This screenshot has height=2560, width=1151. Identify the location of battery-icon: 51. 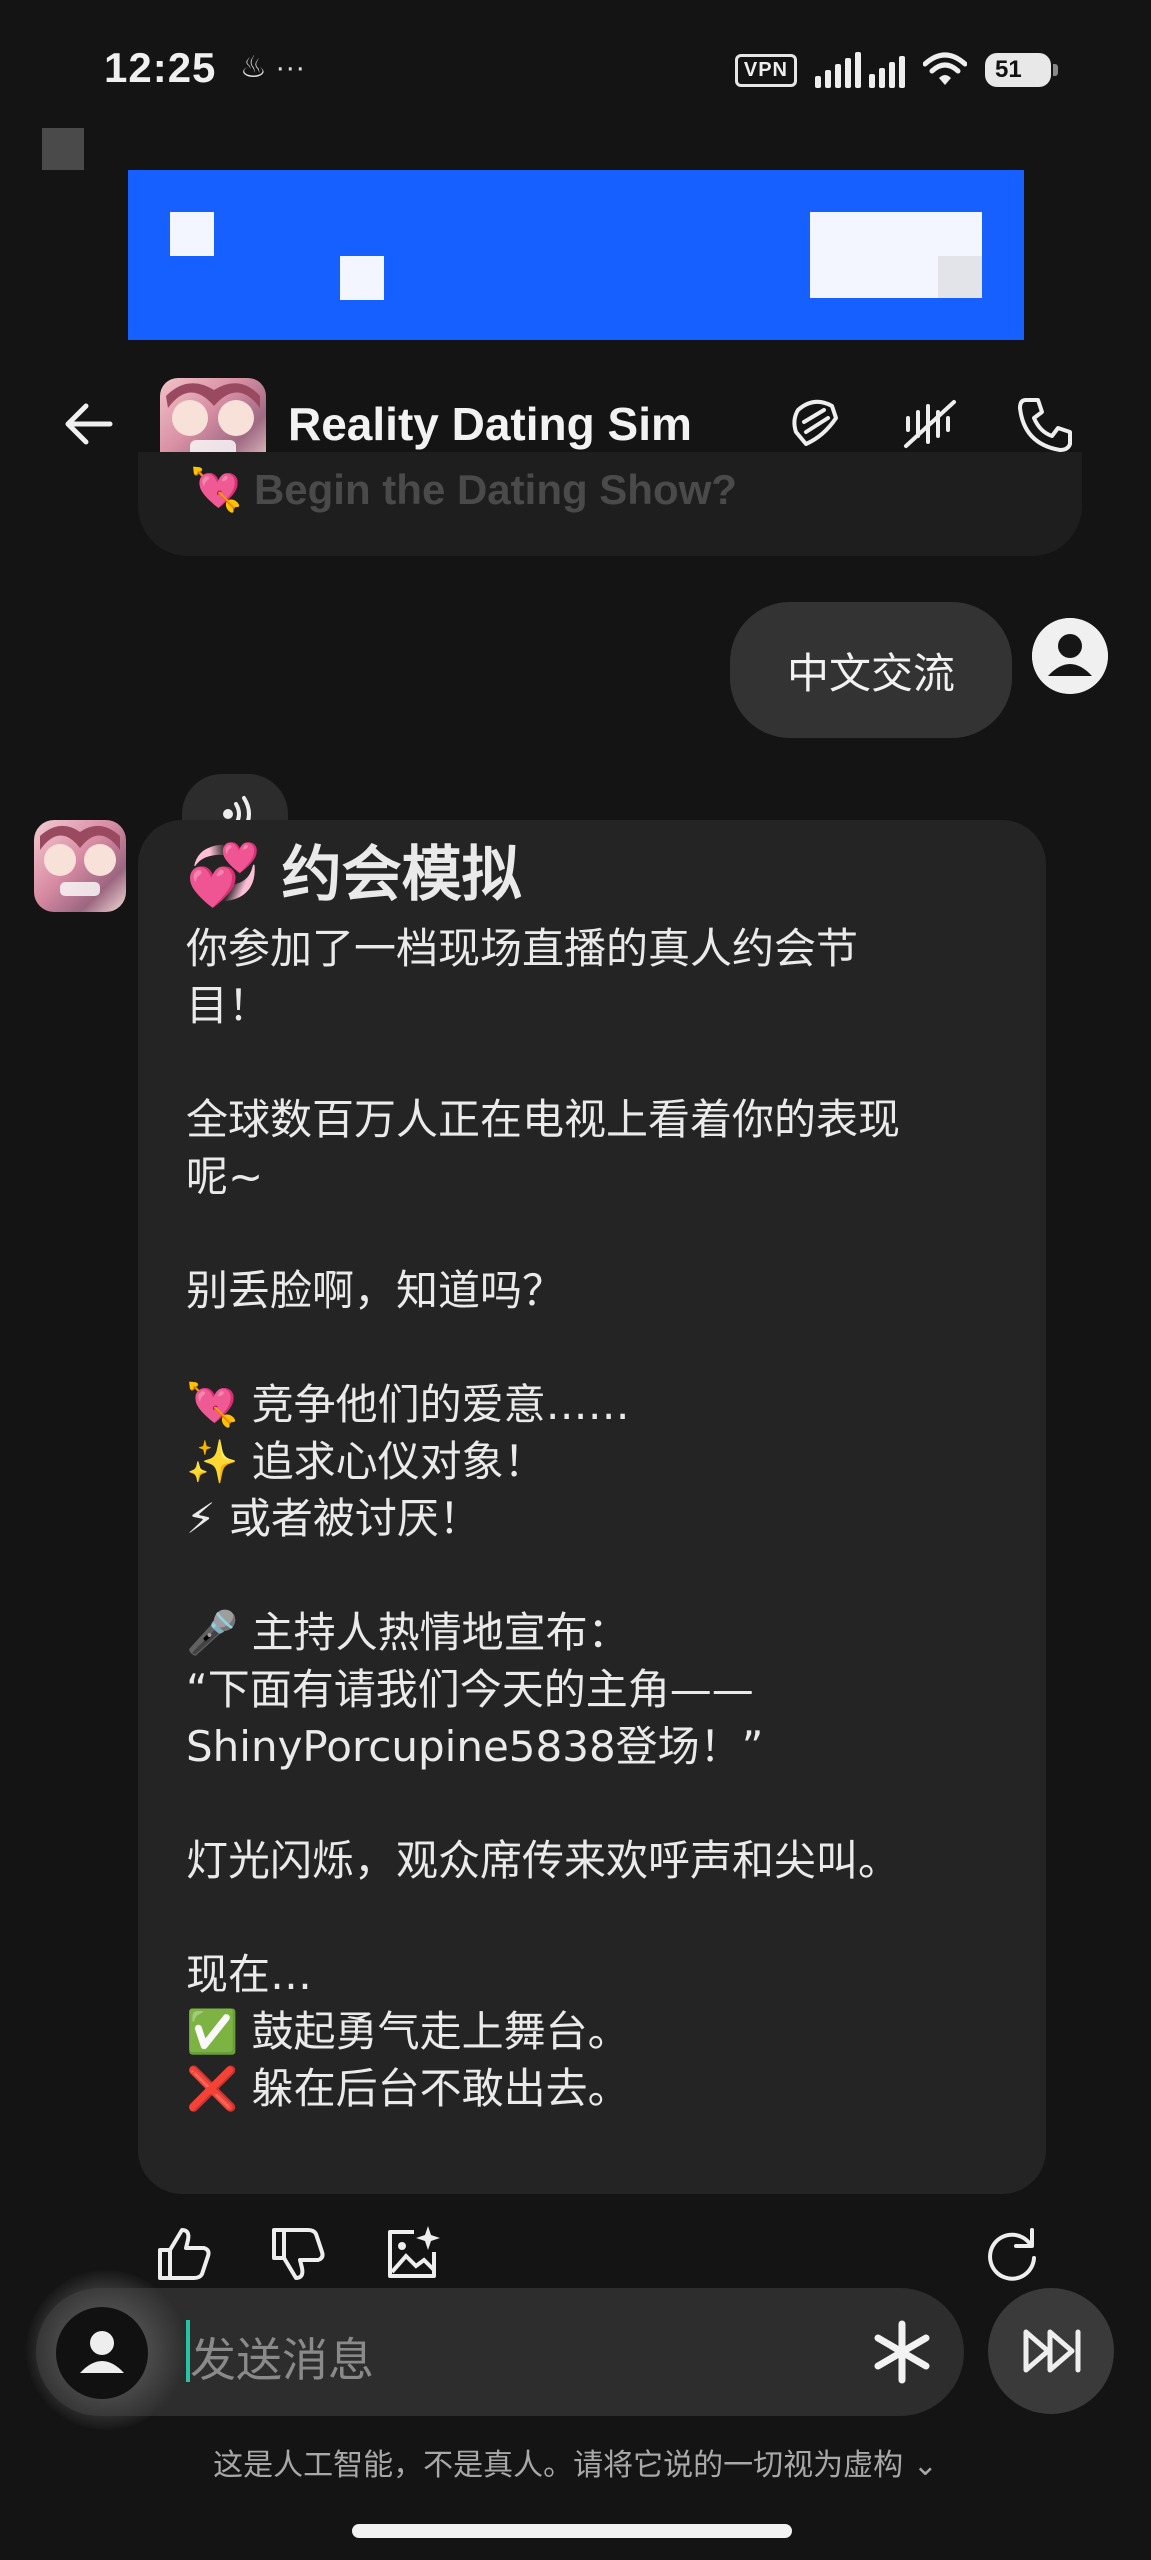
(1021, 70).